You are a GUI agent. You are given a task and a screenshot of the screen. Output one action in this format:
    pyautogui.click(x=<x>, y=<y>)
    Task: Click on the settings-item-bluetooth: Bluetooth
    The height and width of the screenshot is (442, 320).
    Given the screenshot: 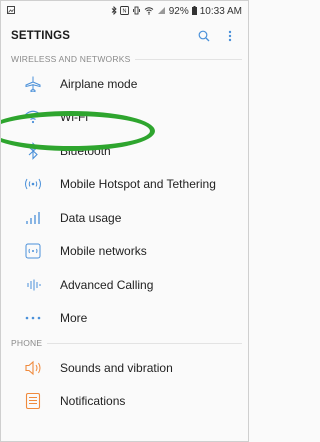 What is the action you would take?
    pyautogui.click(x=124, y=151)
    